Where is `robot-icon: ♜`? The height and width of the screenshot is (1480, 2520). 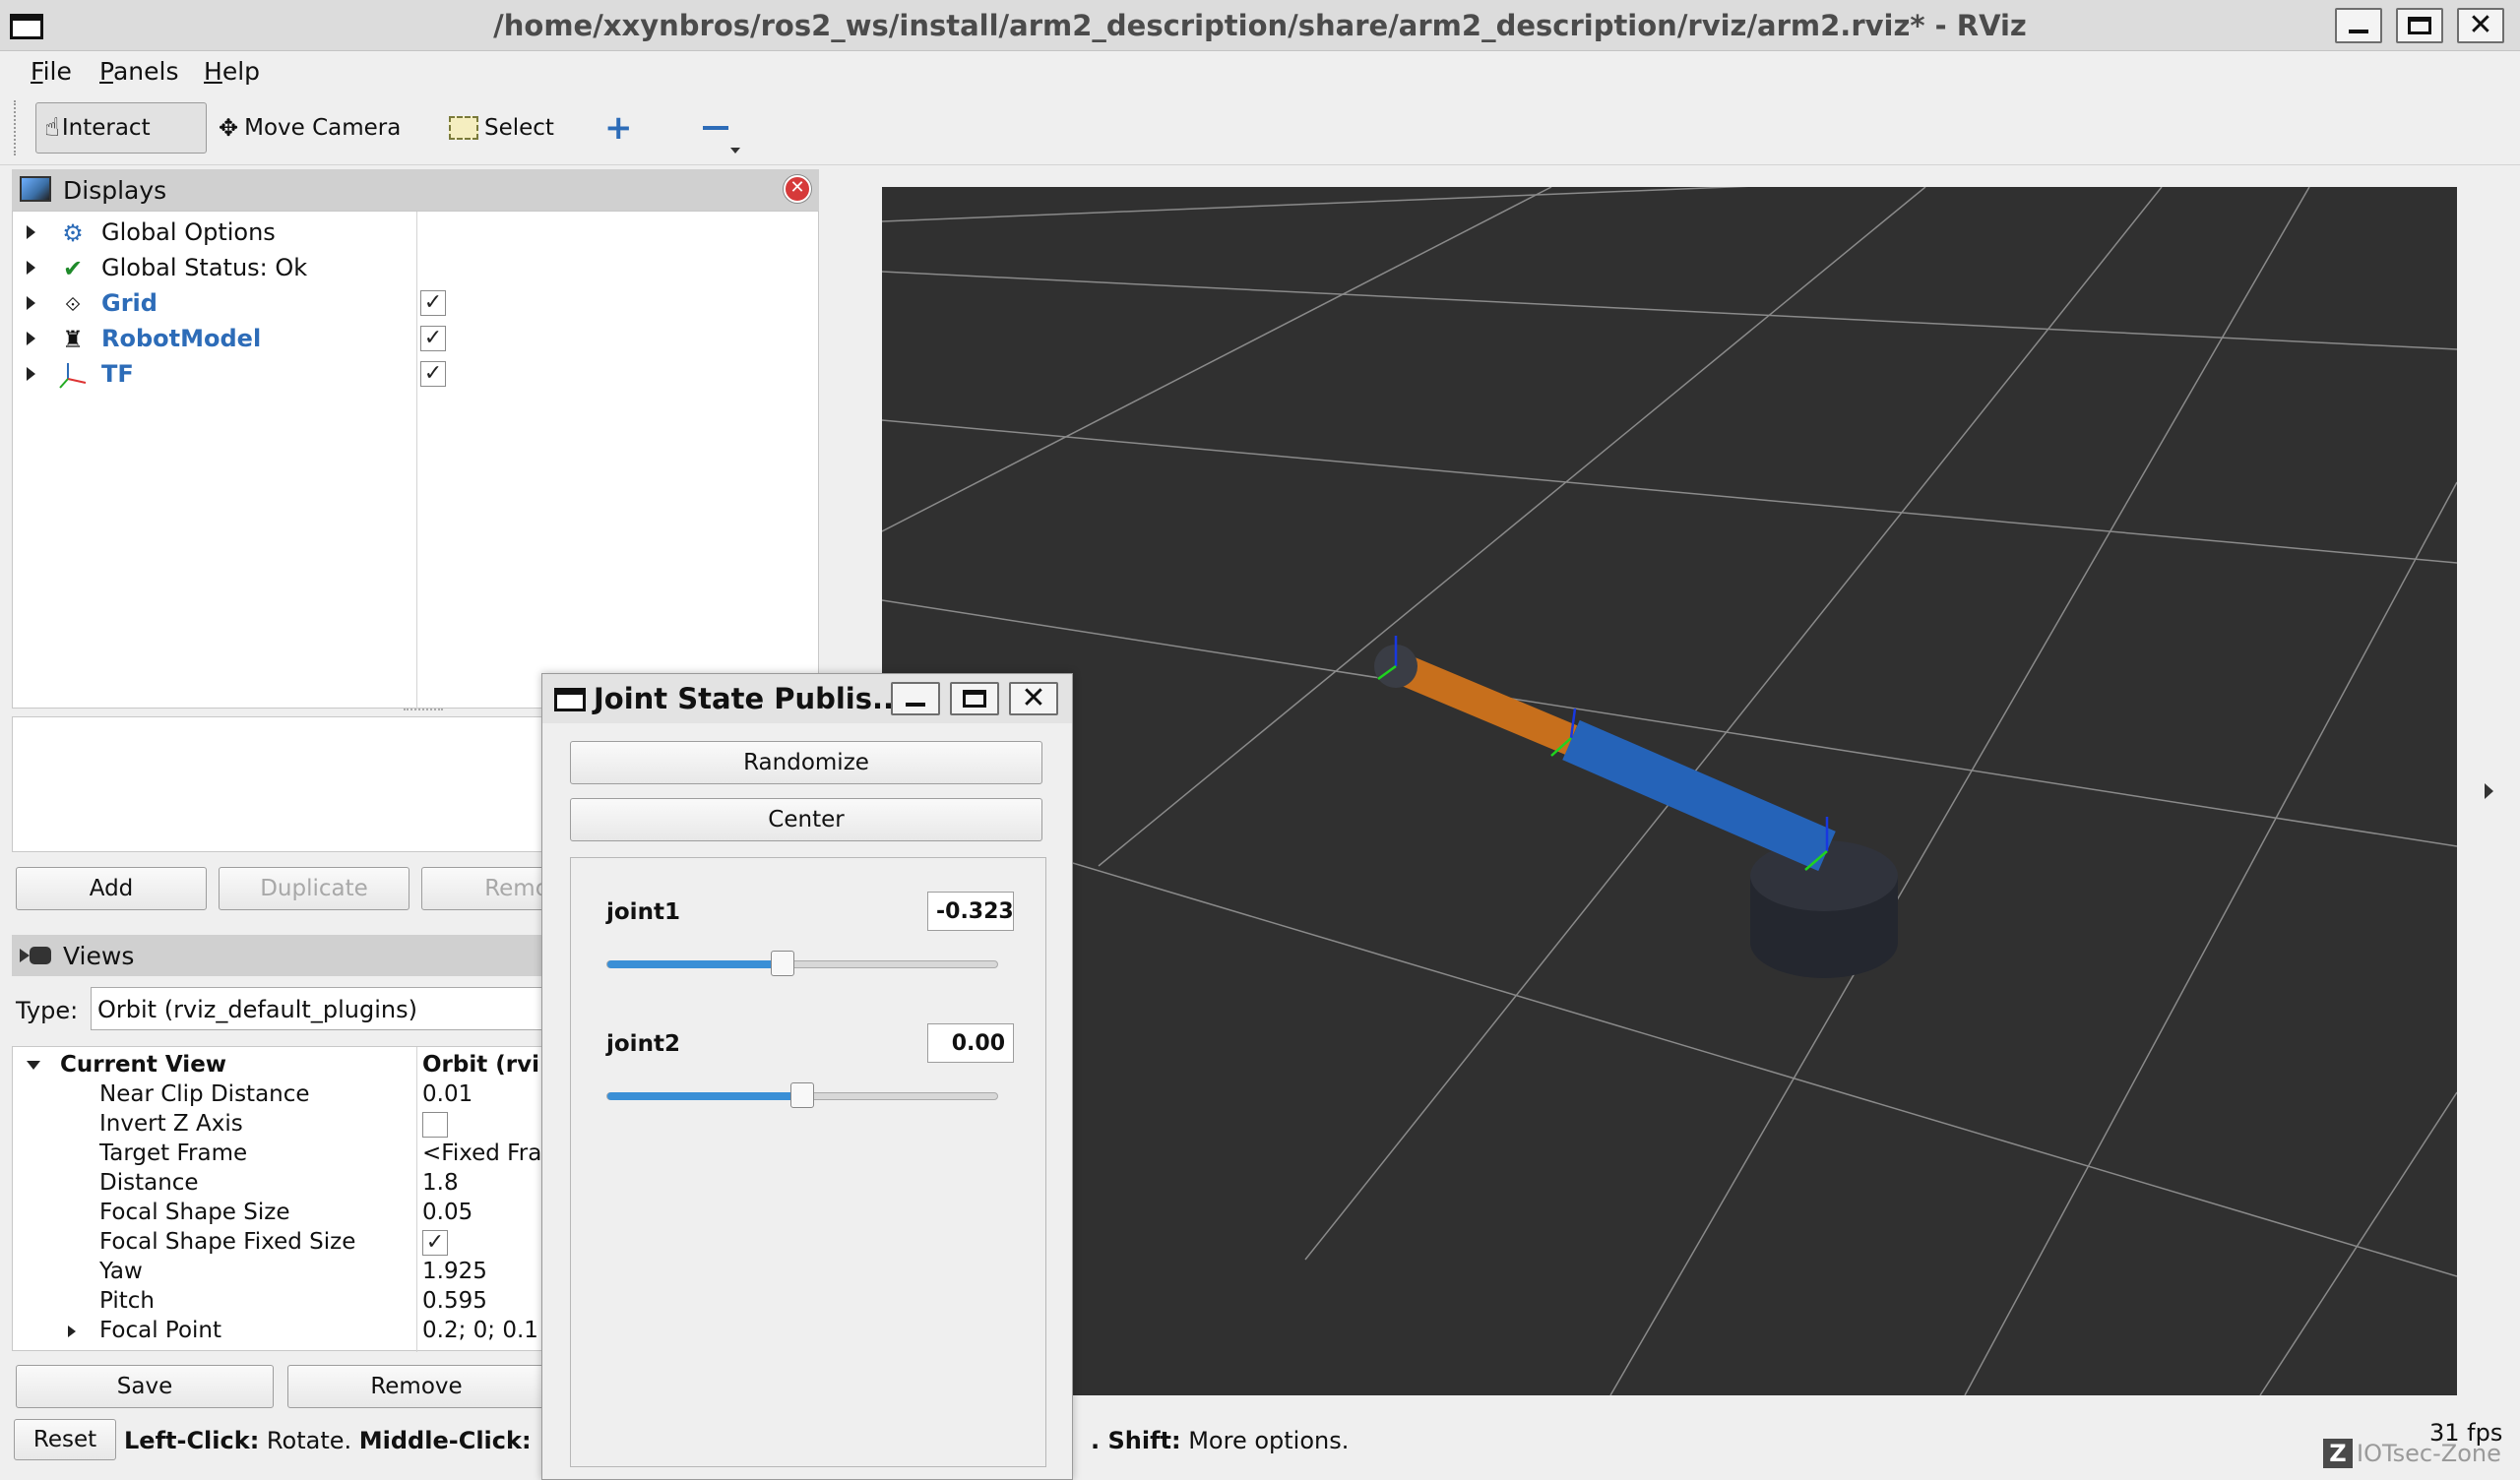
robot-icon: ♜ is located at coordinates (73, 340).